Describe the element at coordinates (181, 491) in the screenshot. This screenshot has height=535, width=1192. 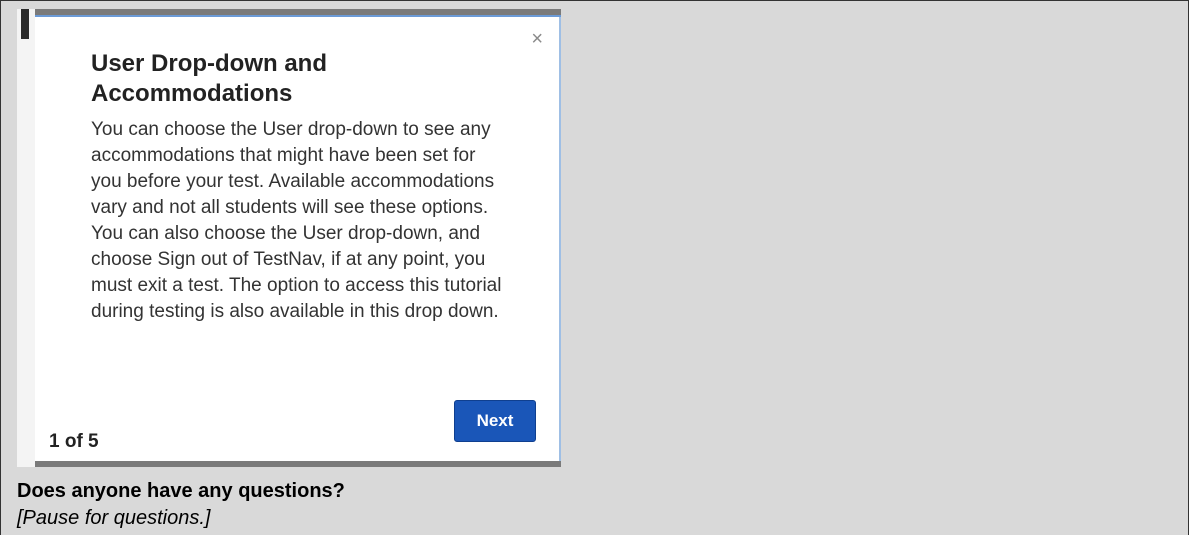
I see `question-text: Does anyone have any questions?` at that location.